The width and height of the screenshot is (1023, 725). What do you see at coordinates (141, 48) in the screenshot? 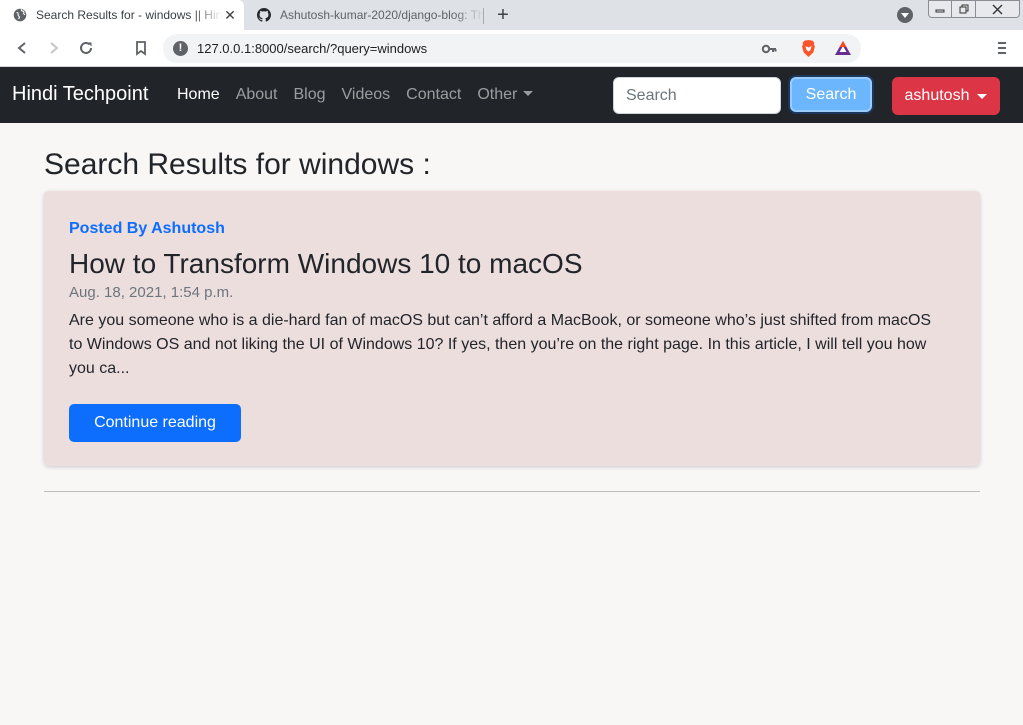
I see `bookmark-icon` at bounding box center [141, 48].